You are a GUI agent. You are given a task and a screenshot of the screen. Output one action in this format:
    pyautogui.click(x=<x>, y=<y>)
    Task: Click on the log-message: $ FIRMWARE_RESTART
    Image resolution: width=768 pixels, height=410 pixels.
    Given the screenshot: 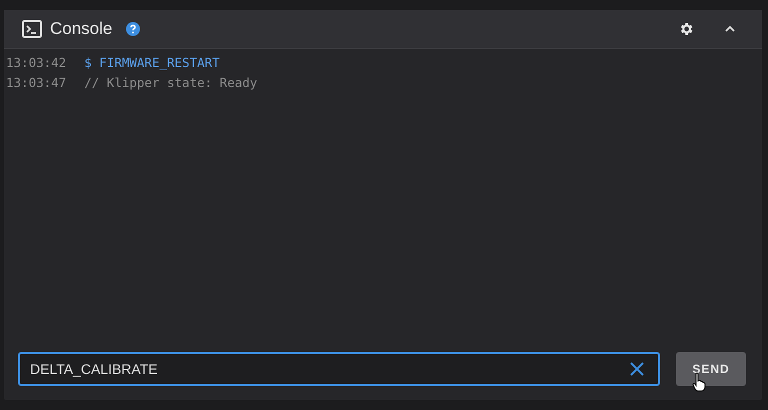 What is the action you would take?
    pyautogui.click(x=152, y=63)
    